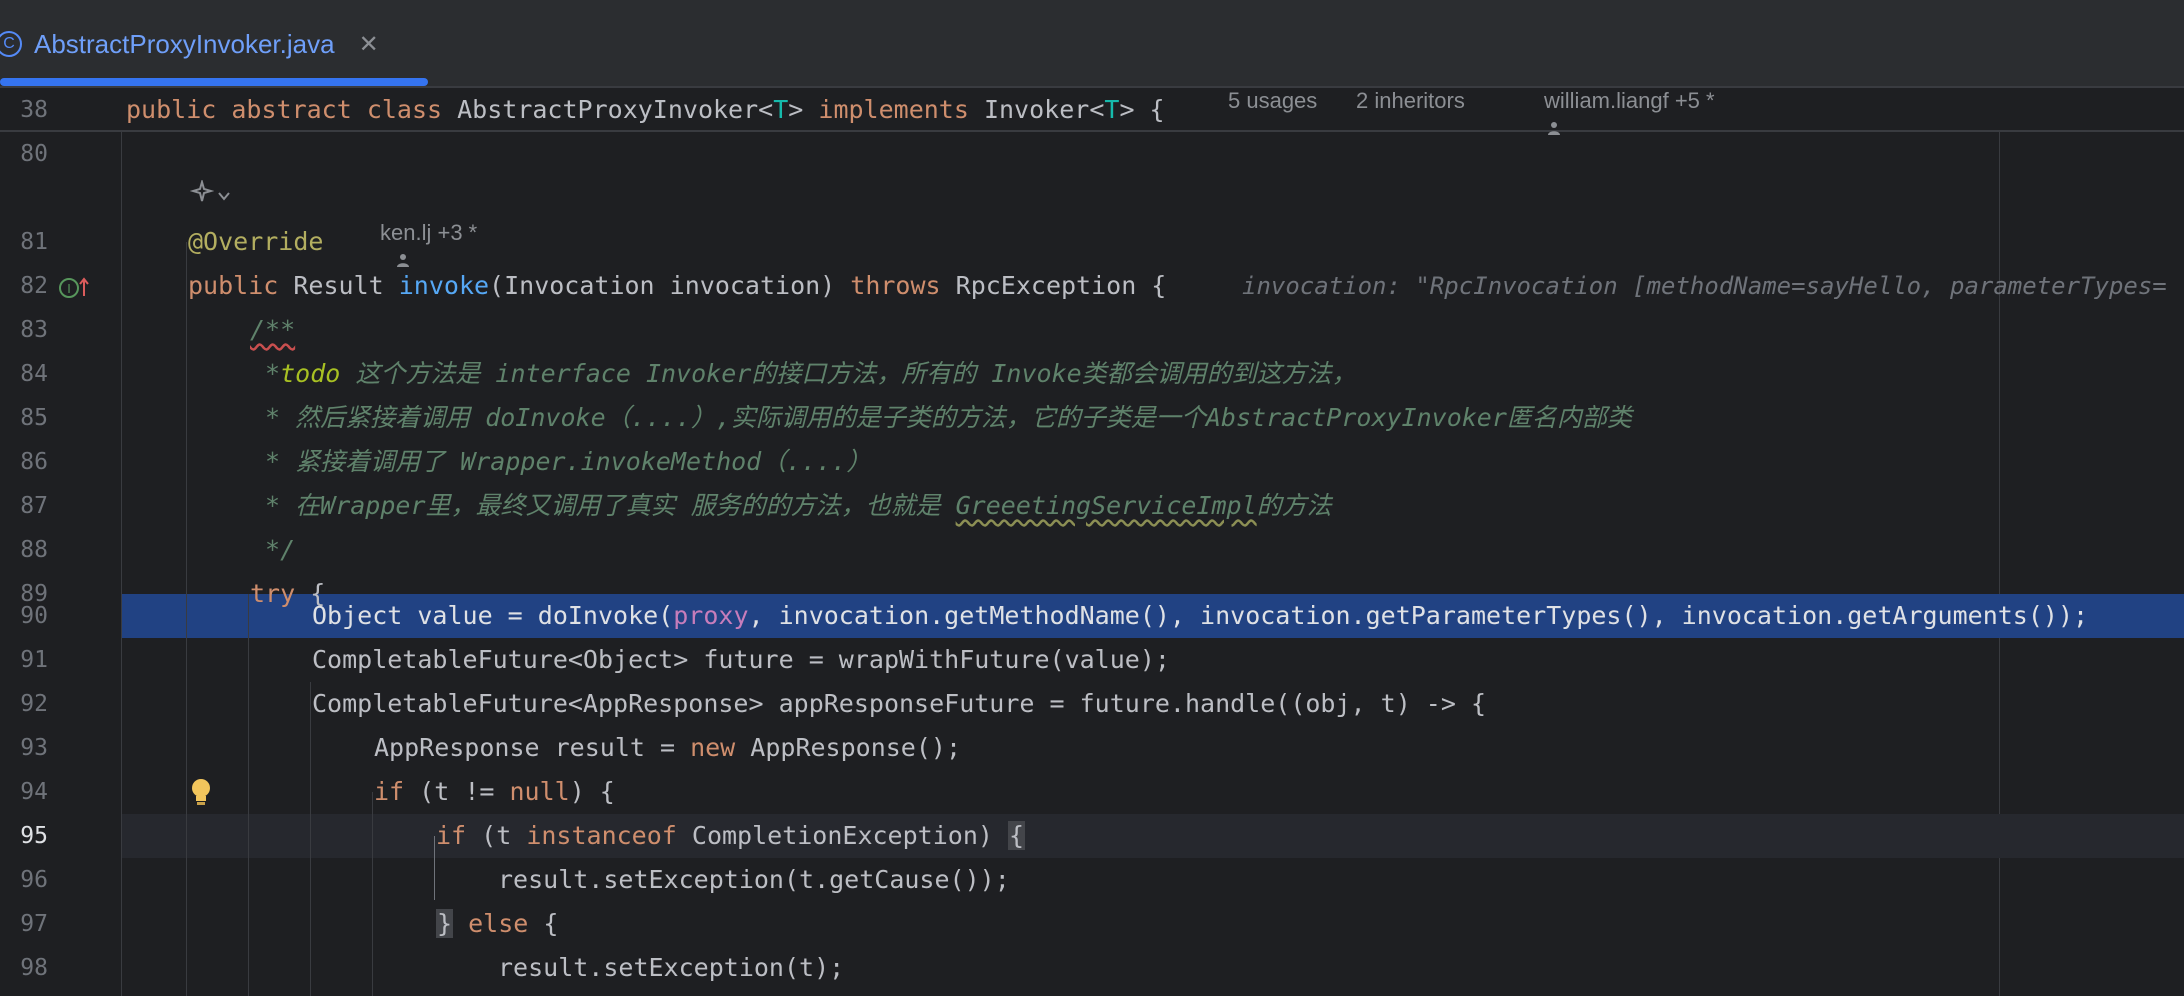 The image size is (2184, 996). I want to click on inlay-actions-row, so click(1092, 192).